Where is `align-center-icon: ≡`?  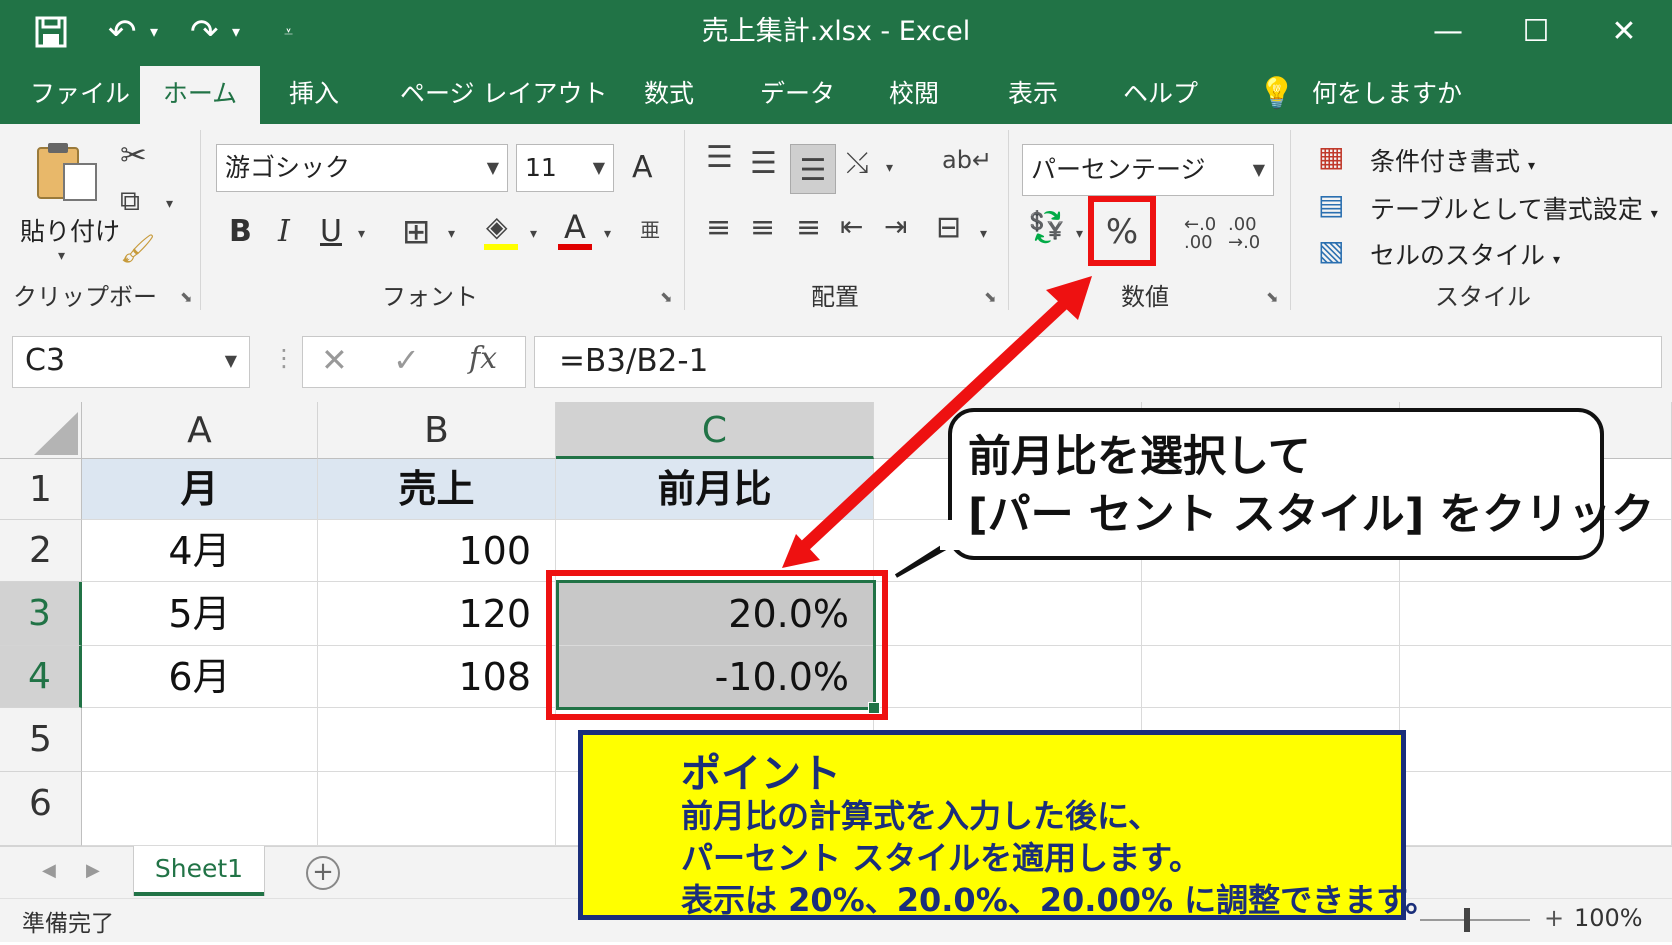 align-center-icon: ≡ is located at coordinates (762, 227).